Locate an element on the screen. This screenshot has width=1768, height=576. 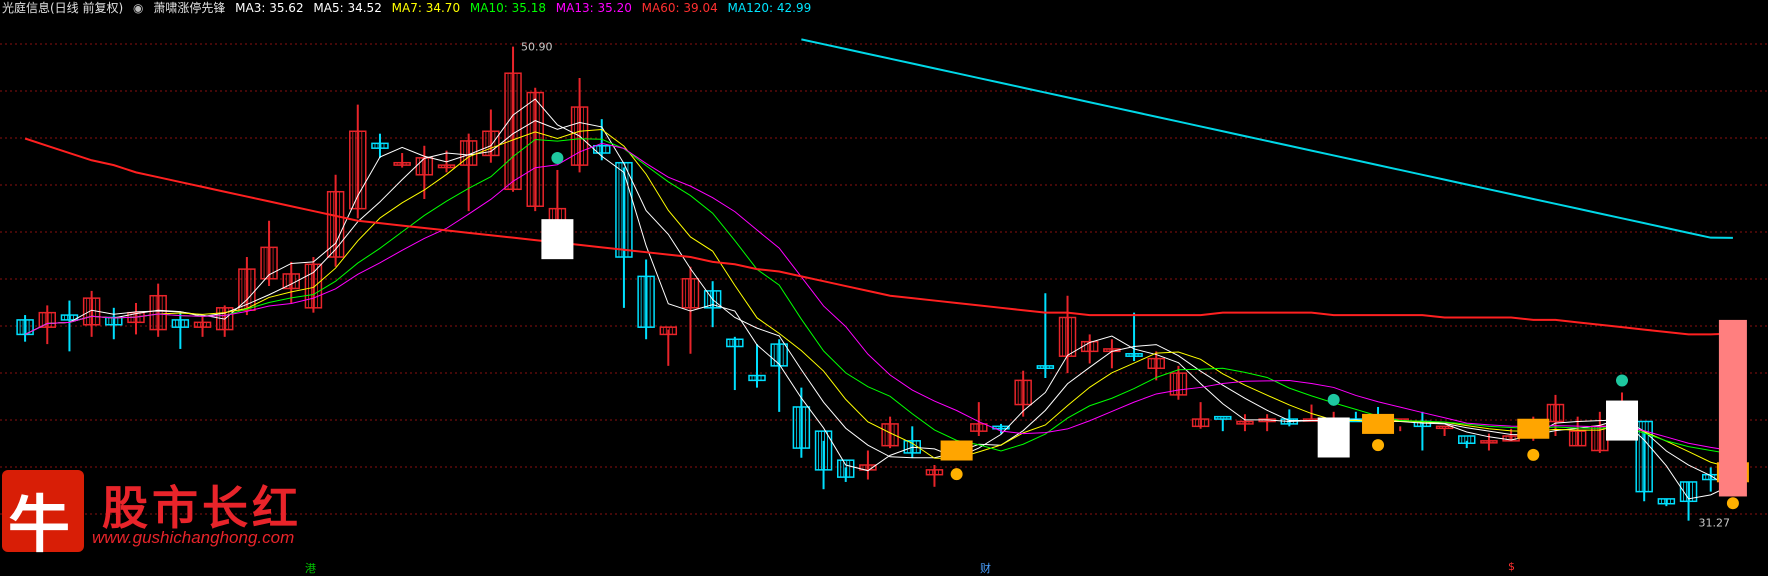
event-marker-hk: 港 is located at coordinates (310, 568).